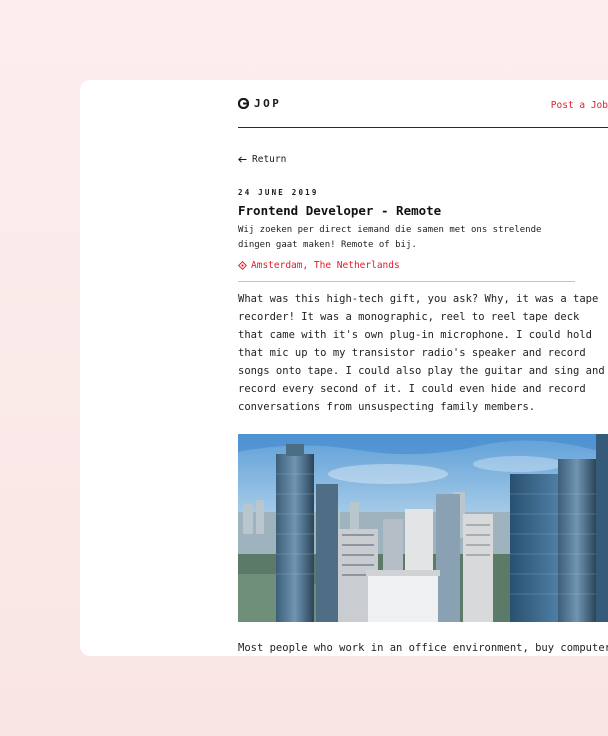  I want to click on posting-date: 24 JUNE 2019, so click(278, 192).